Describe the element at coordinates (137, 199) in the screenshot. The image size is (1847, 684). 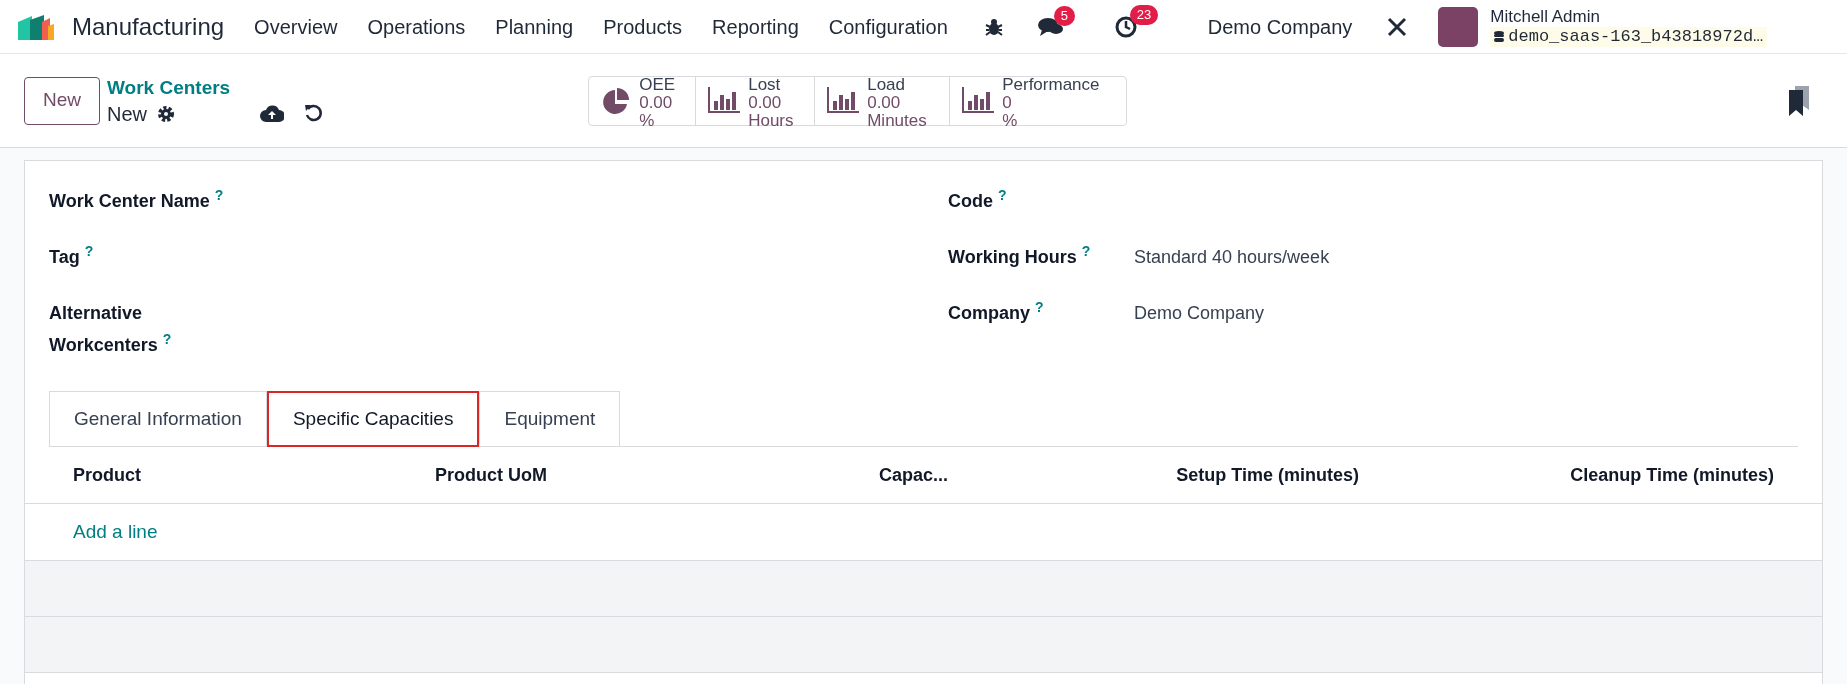
I see `field-label: Work Center Name $^{?}$` at that location.